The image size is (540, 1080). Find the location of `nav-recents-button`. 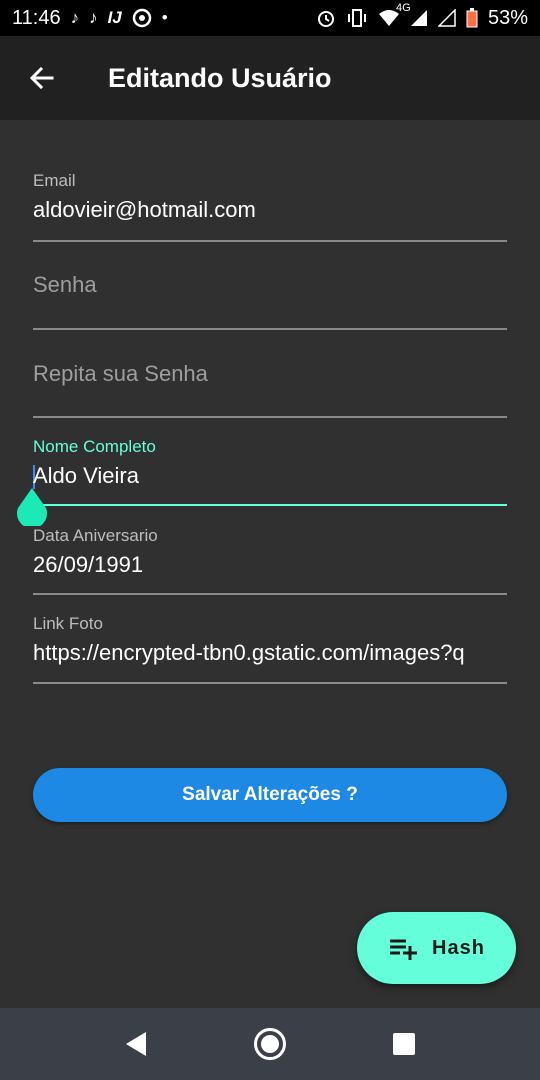

nav-recents-button is located at coordinates (404, 1044).